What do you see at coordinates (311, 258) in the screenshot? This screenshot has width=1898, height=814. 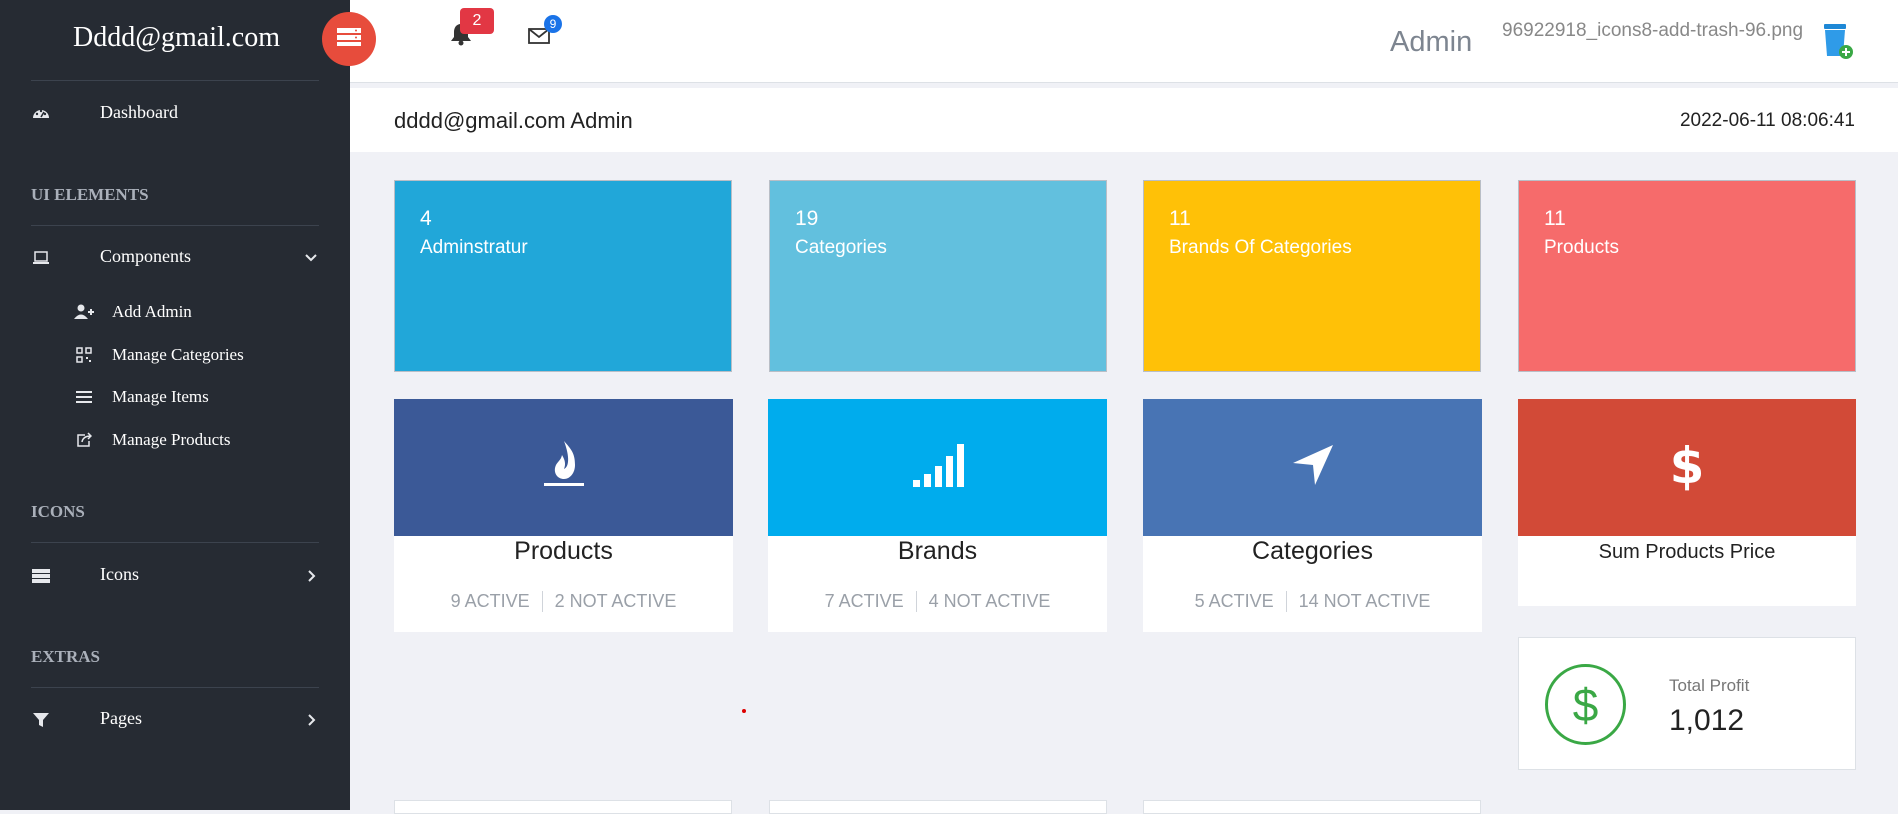 I see `chevron-down-icon` at bounding box center [311, 258].